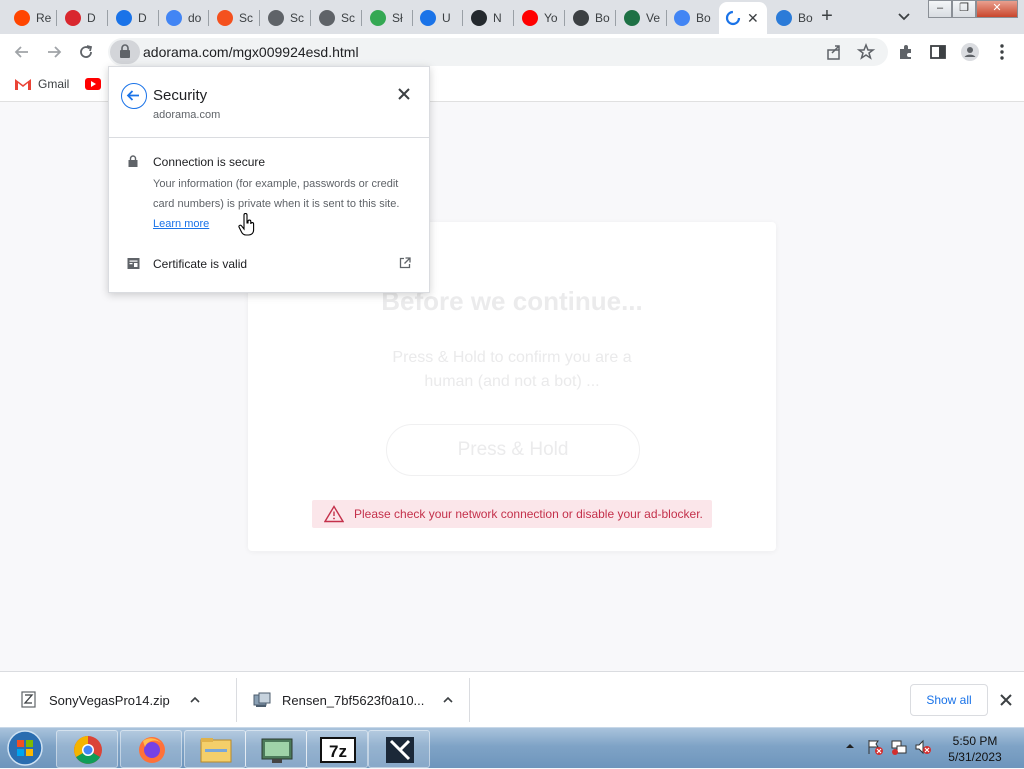 This screenshot has width=1024, height=769. What do you see at coordinates (91, 18) in the screenshot?
I see `tab-label: D` at bounding box center [91, 18].